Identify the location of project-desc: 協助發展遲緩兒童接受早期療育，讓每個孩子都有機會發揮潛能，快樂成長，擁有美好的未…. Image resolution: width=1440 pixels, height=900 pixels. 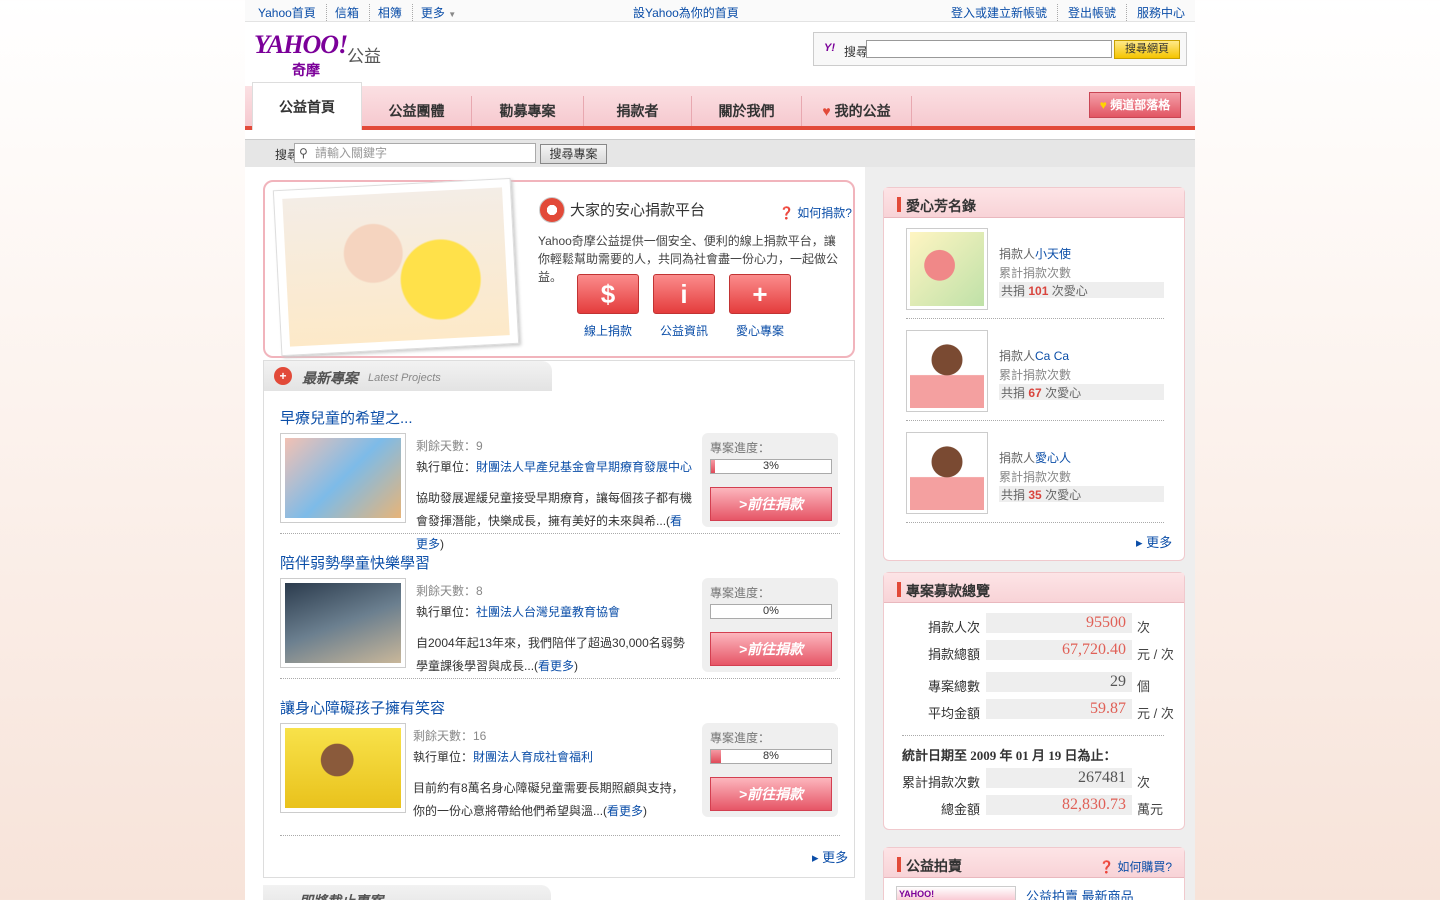
(554, 521).